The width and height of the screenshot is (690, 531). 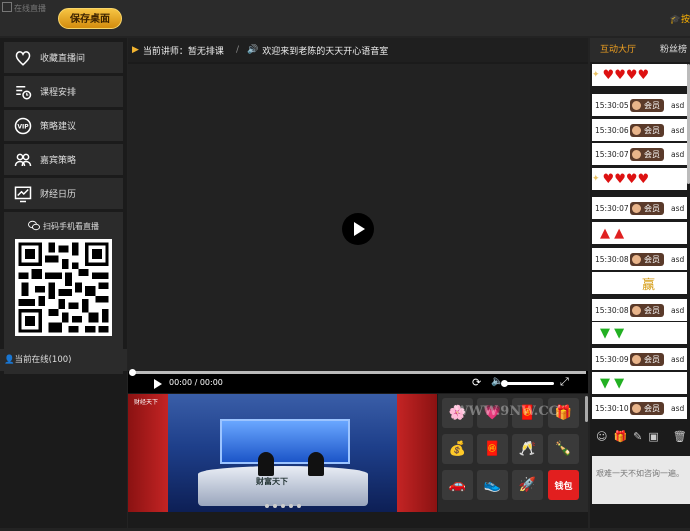 What do you see at coordinates (637, 436) in the screenshot?
I see `broom-icon: ✎` at bounding box center [637, 436].